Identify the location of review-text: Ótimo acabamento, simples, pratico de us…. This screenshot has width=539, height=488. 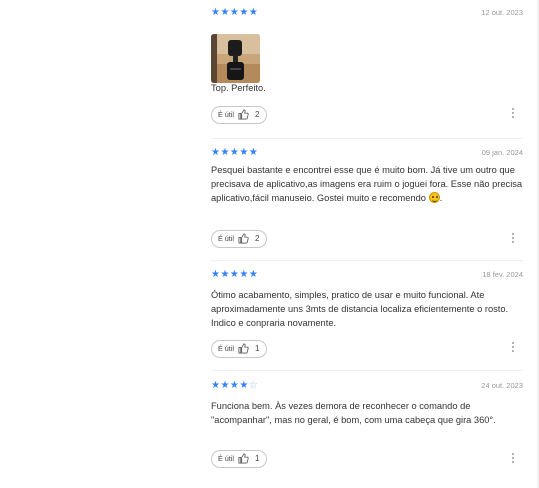
(360, 309).